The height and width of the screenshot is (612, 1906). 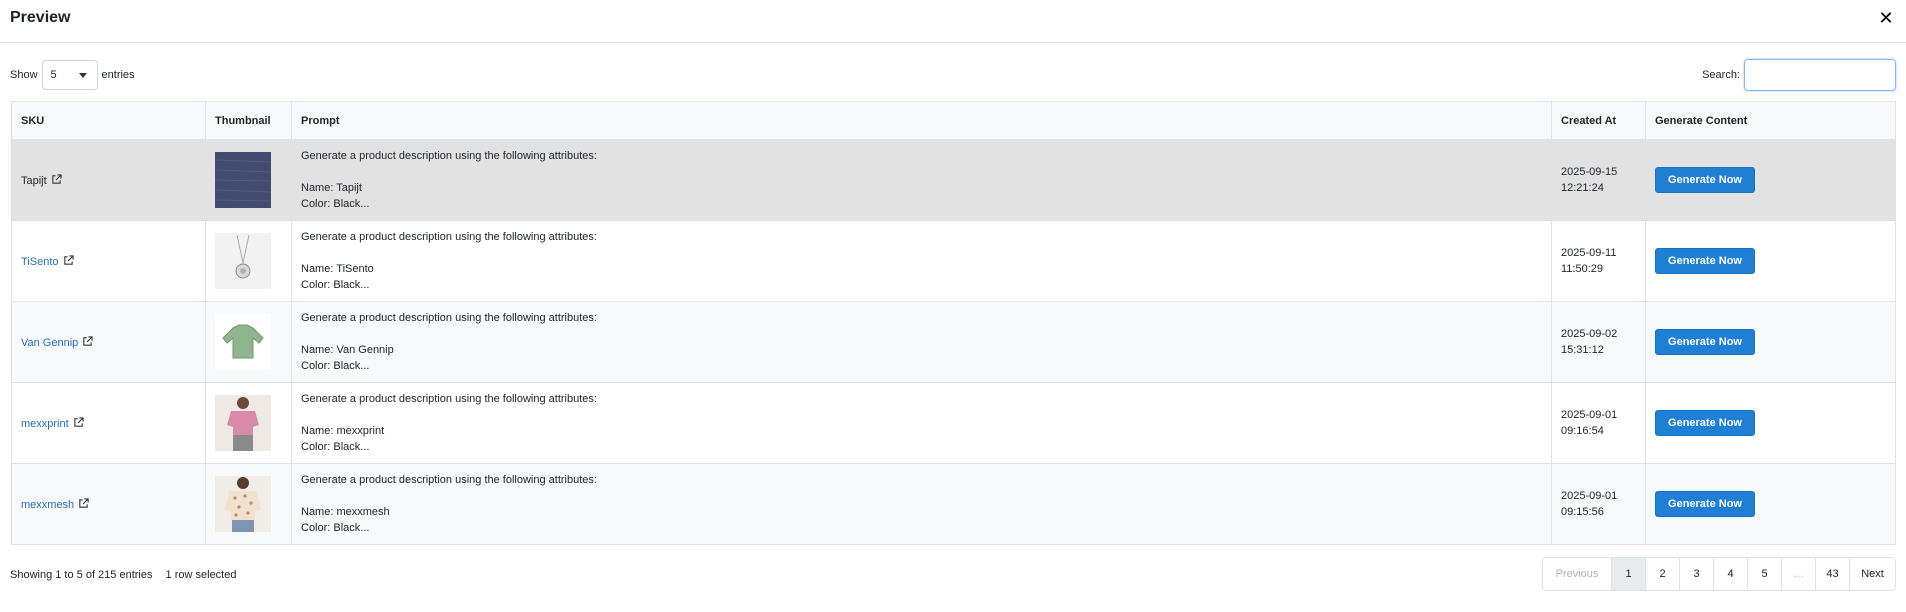 What do you see at coordinates (1582, 269) in the screenshot?
I see `created-time: 11:50:29` at bounding box center [1582, 269].